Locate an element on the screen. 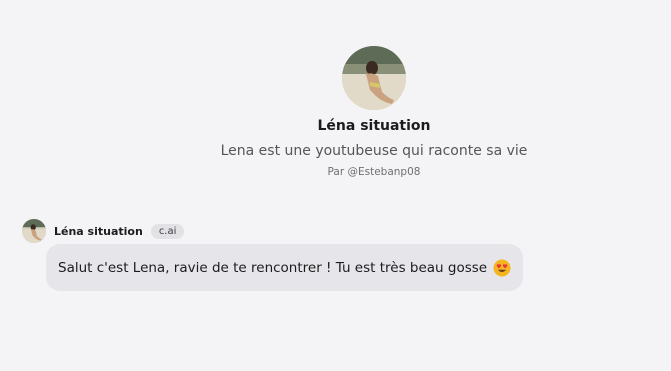  character-author: Par @Estebanp08 is located at coordinates (374, 172).